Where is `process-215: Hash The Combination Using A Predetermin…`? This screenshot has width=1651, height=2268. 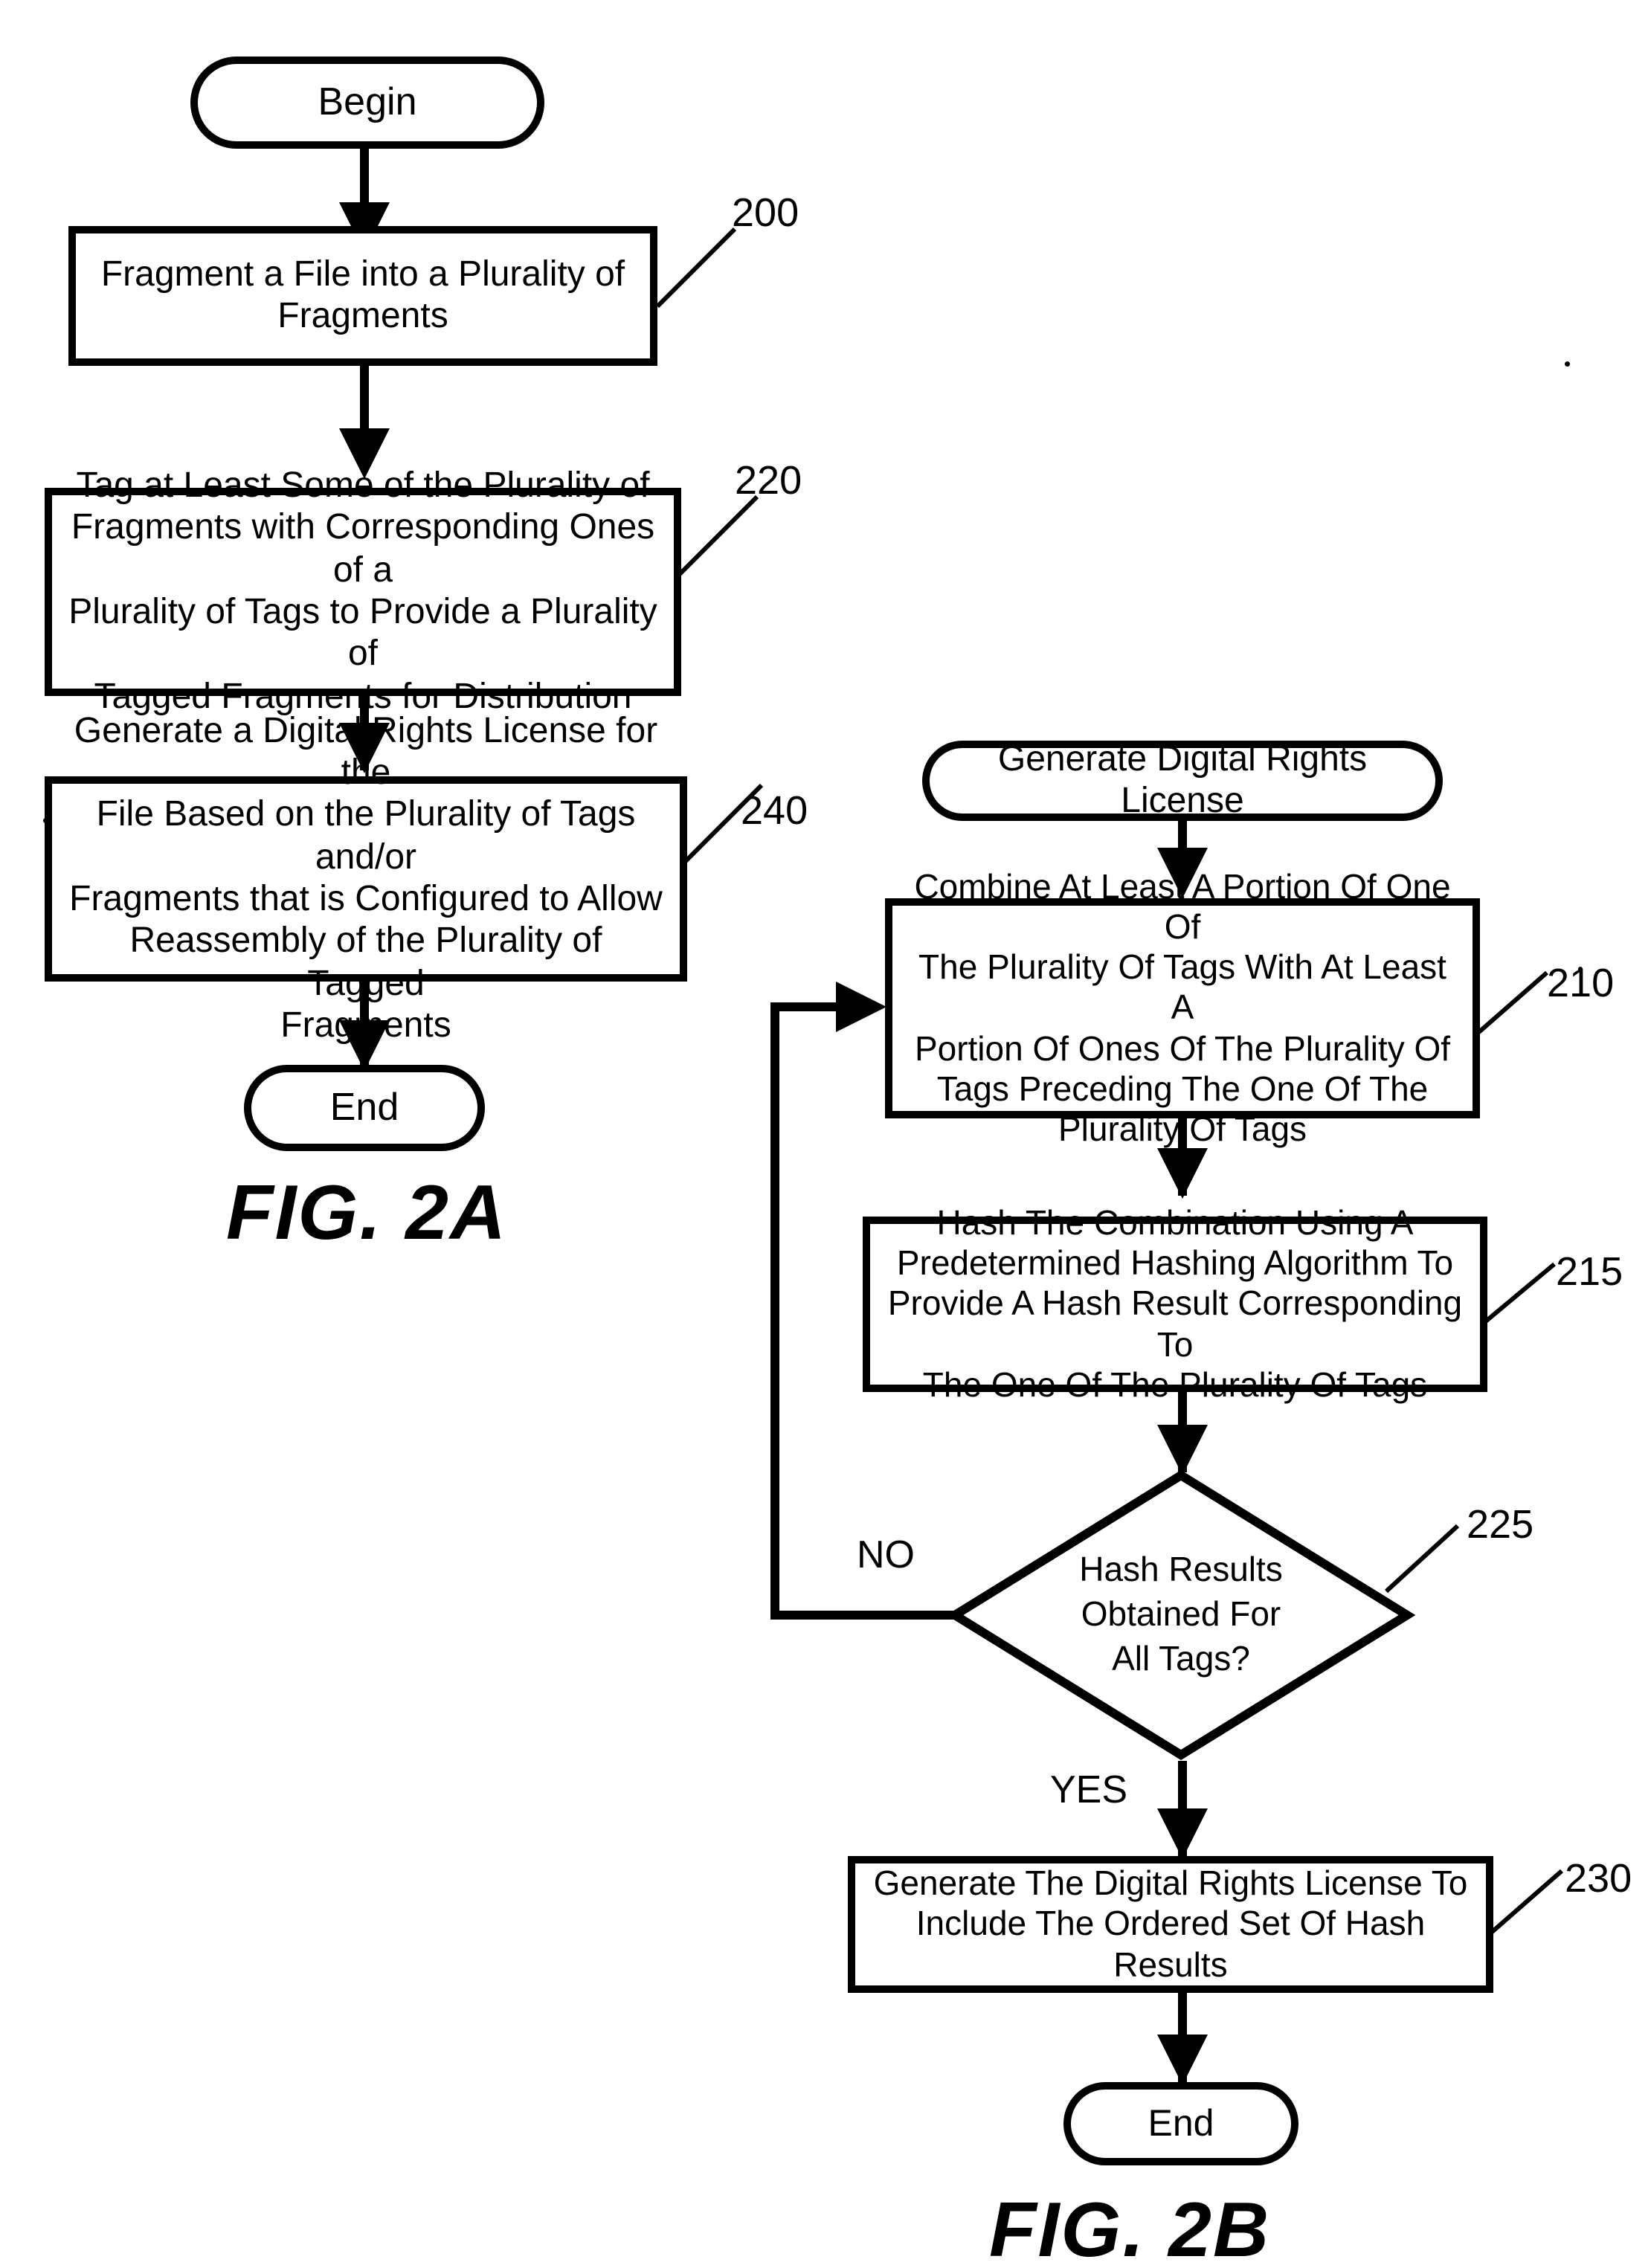
process-215: Hash The Combination Using A Predetermin… is located at coordinates (1175, 1303).